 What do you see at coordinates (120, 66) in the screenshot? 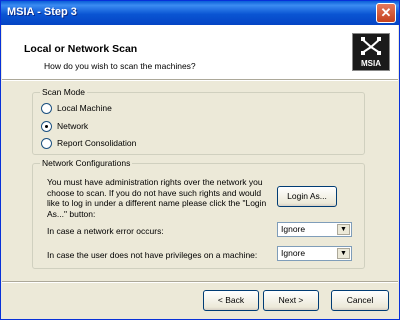
I see `page-subtitle: How do you wish to scan the machines?` at bounding box center [120, 66].